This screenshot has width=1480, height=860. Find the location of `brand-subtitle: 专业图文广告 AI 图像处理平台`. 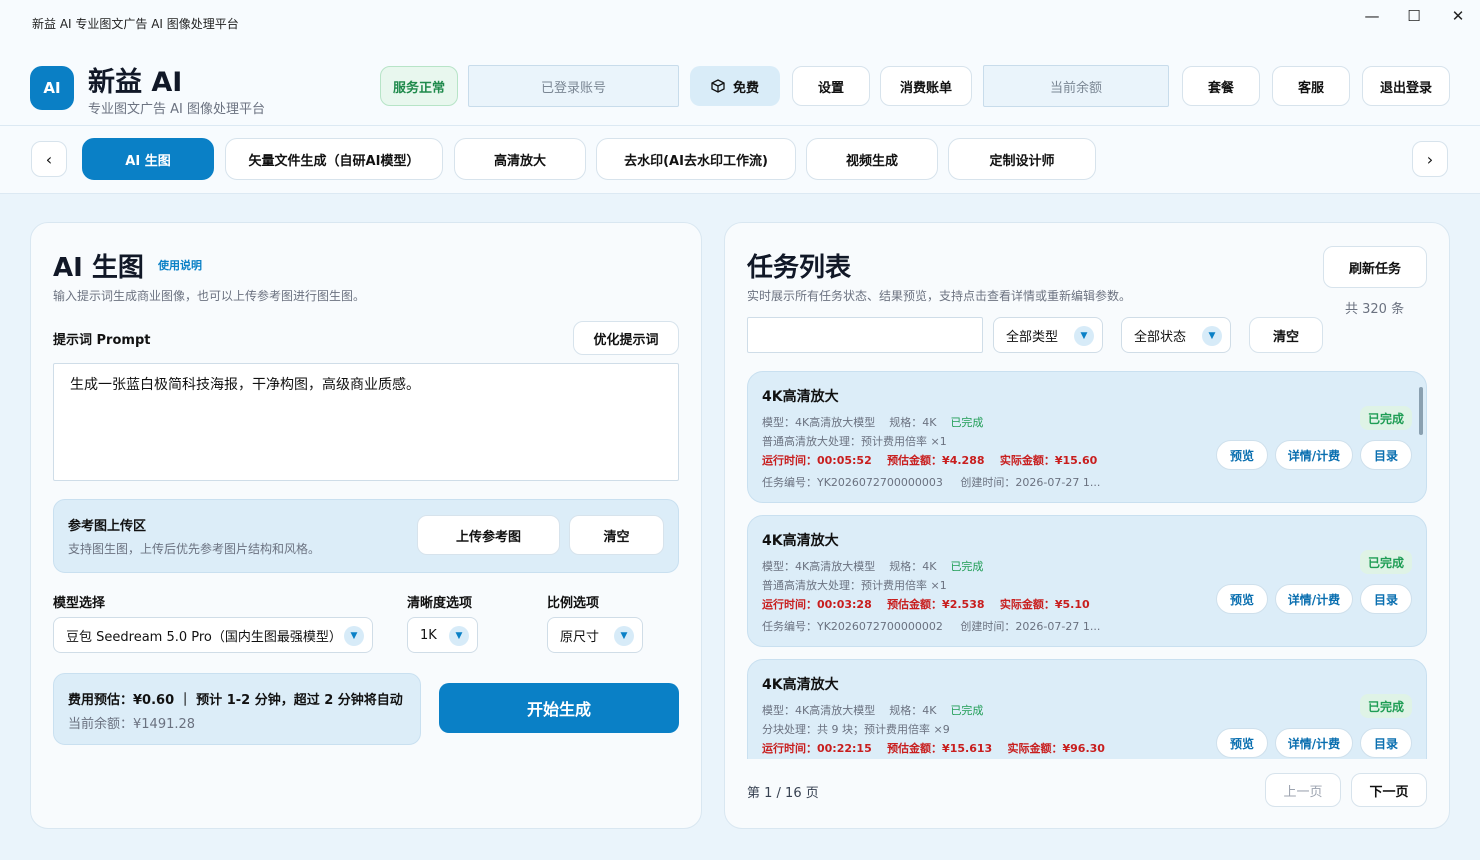

brand-subtitle: 专业图文广告 AI 图像处理平台 is located at coordinates (176, 109).